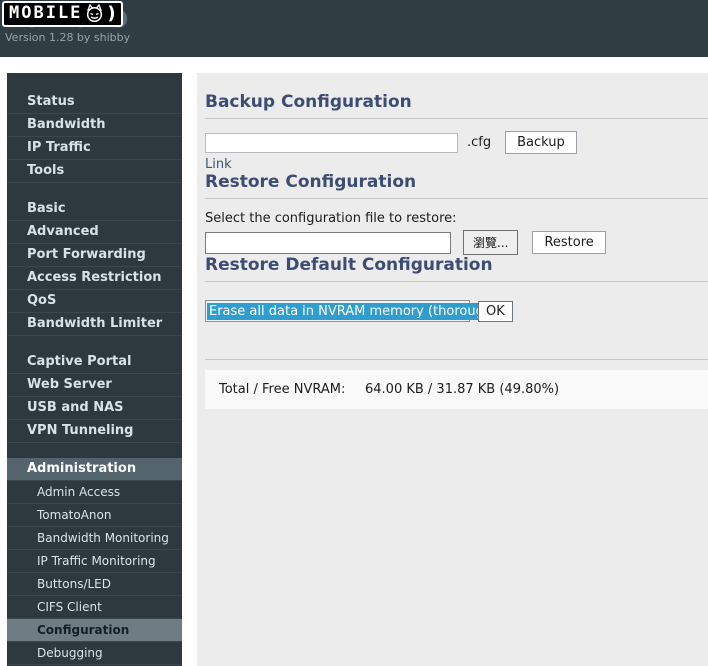 This screenshot has width=708, height=666. What do you see at coordinates (46, 13) in the screenshot?
I see `mobile01-watermark-text: MOBILE` at bounding box center [46, 13].